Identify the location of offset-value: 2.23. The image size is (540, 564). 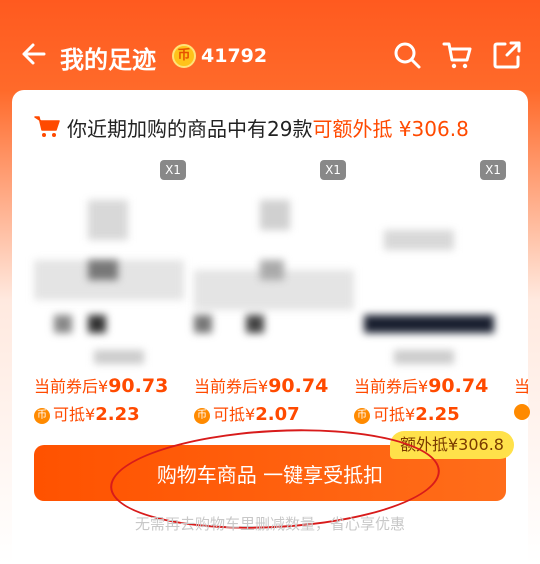
(117, 414).